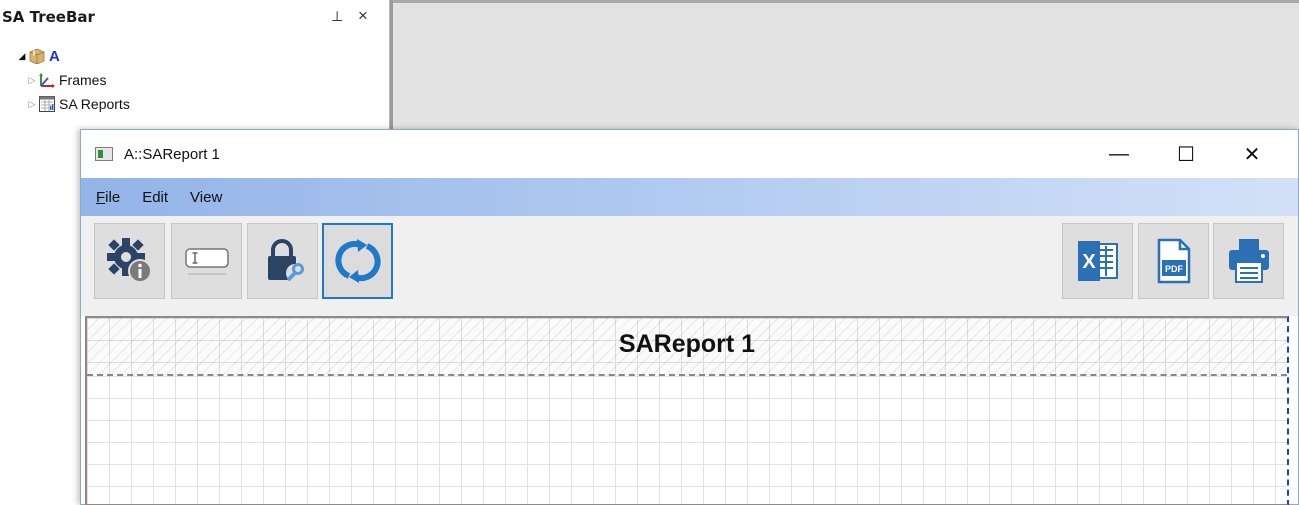 Image resolution: width=1299 pixels, height=505 pixels. What do you see at coordinates (206, 197) in the screenshot?
I see `menu-view: View` at bounding box center [206, 197].